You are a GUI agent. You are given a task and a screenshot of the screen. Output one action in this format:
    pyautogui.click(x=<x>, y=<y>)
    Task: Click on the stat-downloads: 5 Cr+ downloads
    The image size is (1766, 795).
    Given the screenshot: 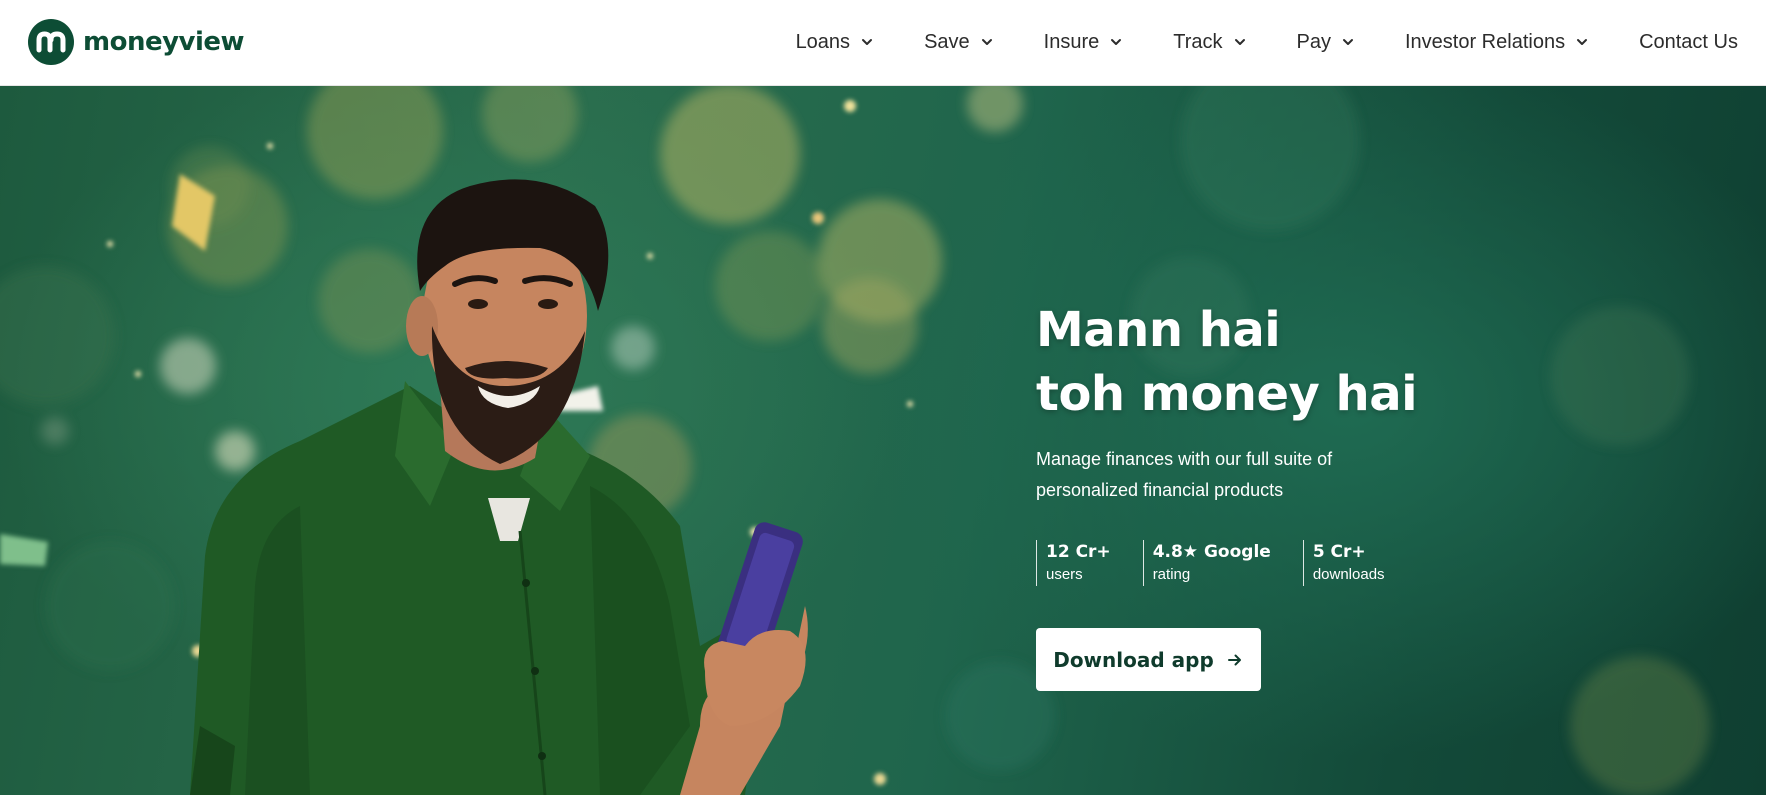 What is the action you would take?
    pyautogui.click(x=1343, y=563)
    